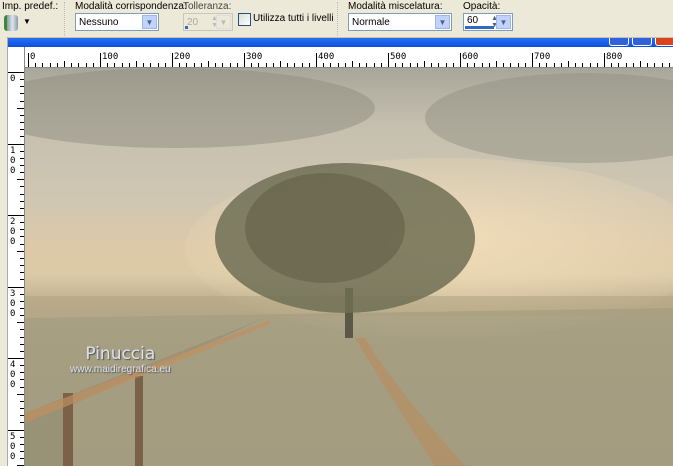  I want to click on maximize-button, so click(642, 42).